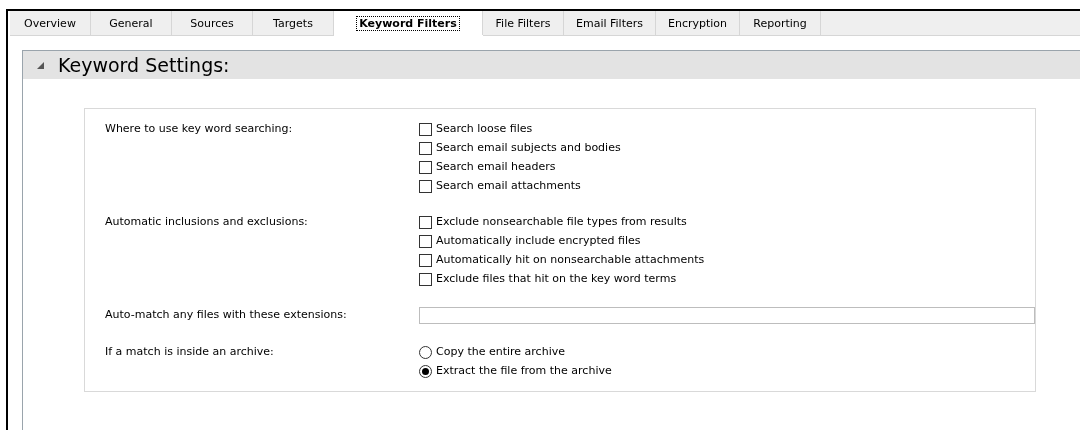  Describe the element at coordinates (727, 371) in the screenshot. I see `radio-option: Extract the file from the archive` at that location.